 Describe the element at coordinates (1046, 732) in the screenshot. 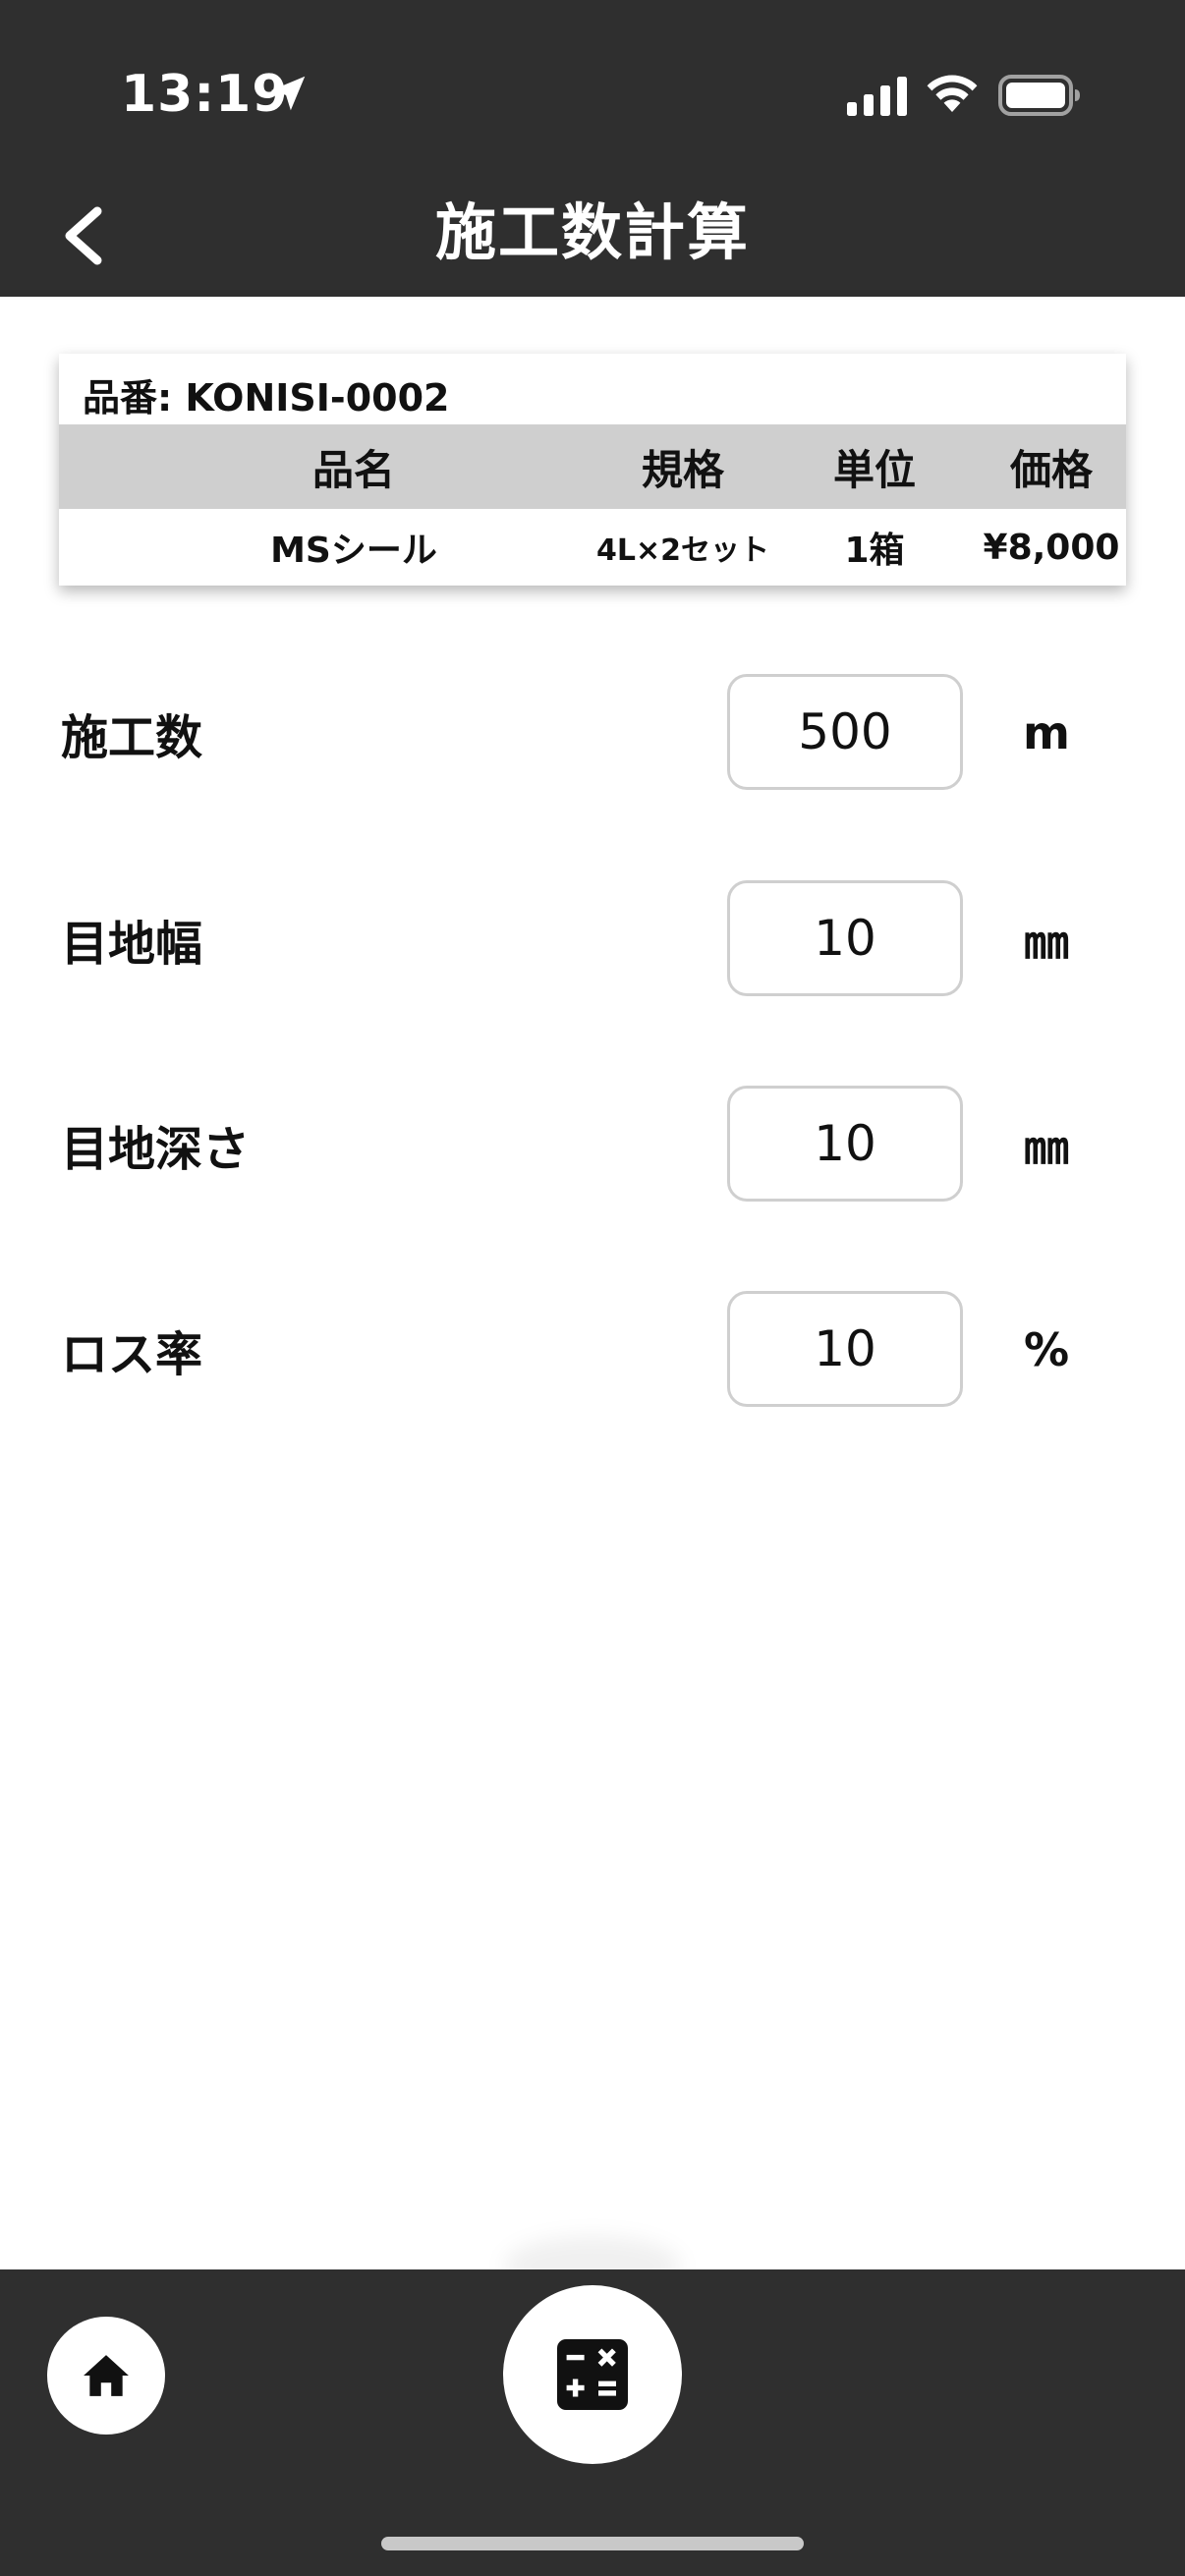

I see `construction-quantity-unit: m` at that location.